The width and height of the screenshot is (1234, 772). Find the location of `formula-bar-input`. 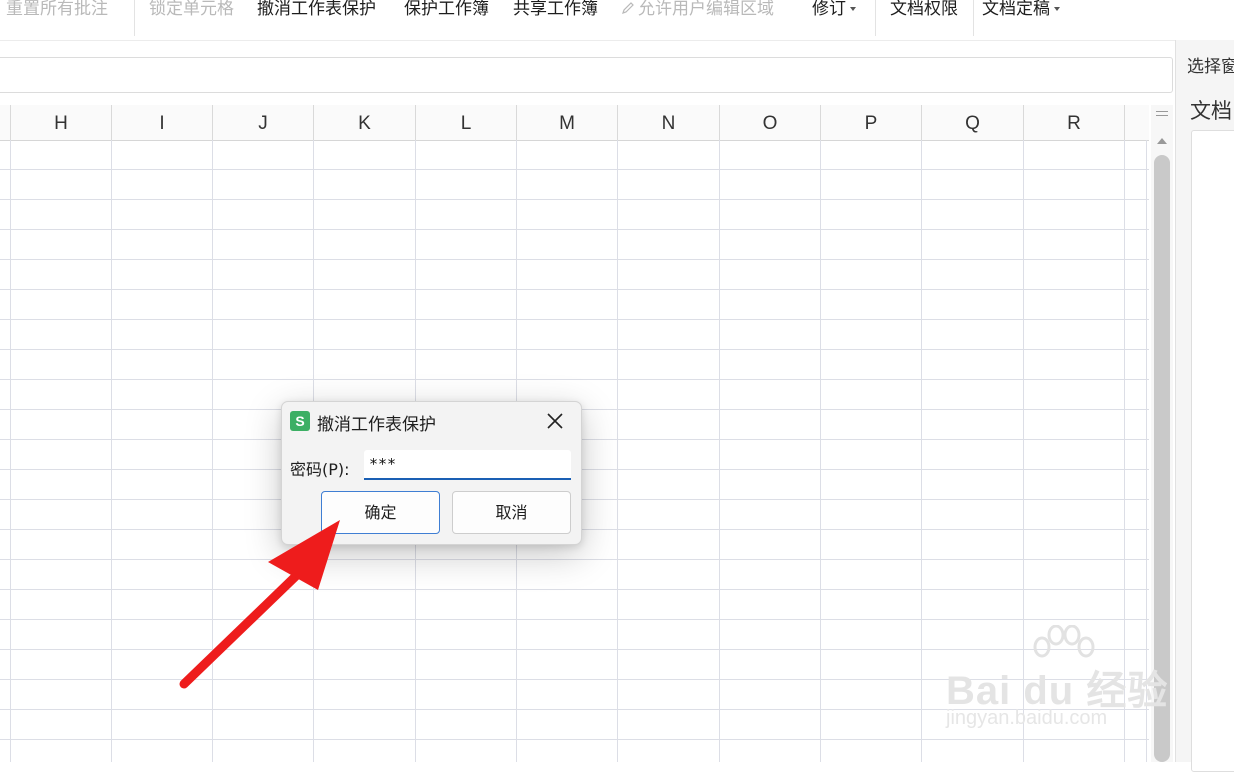

formula-bar-input is located at coordinates (586, 75).